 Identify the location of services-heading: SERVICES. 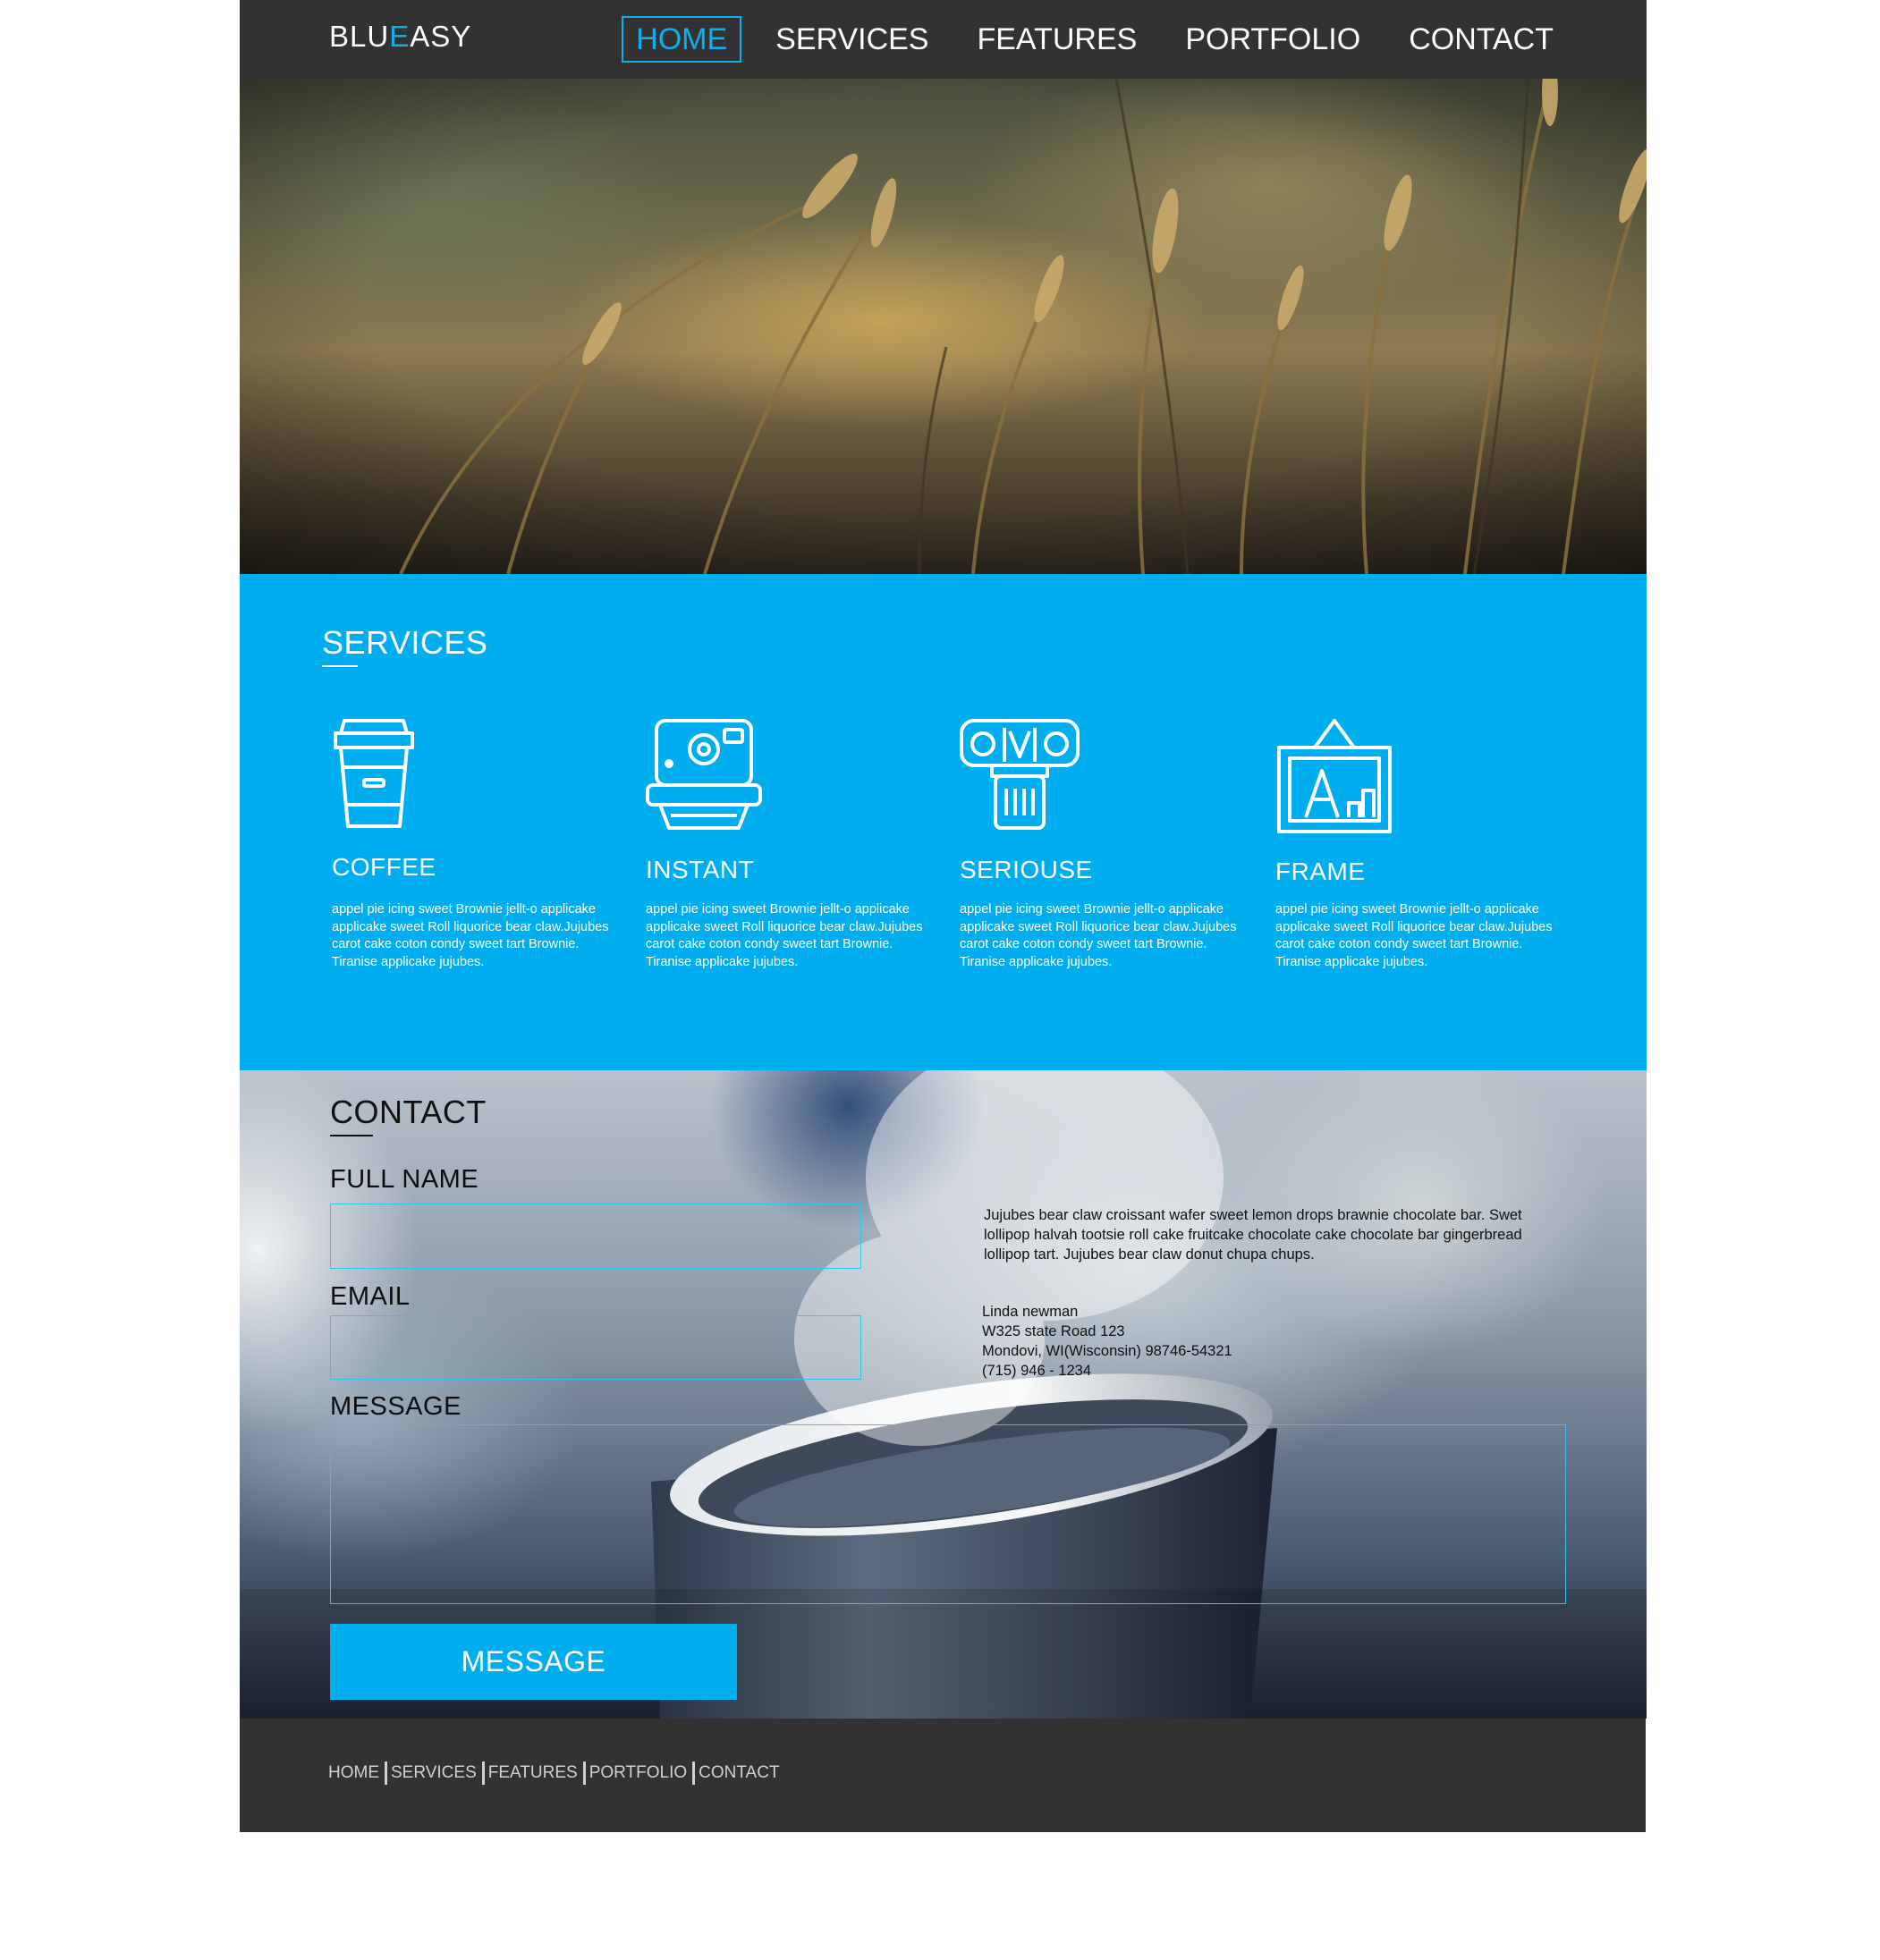
(405, 645).